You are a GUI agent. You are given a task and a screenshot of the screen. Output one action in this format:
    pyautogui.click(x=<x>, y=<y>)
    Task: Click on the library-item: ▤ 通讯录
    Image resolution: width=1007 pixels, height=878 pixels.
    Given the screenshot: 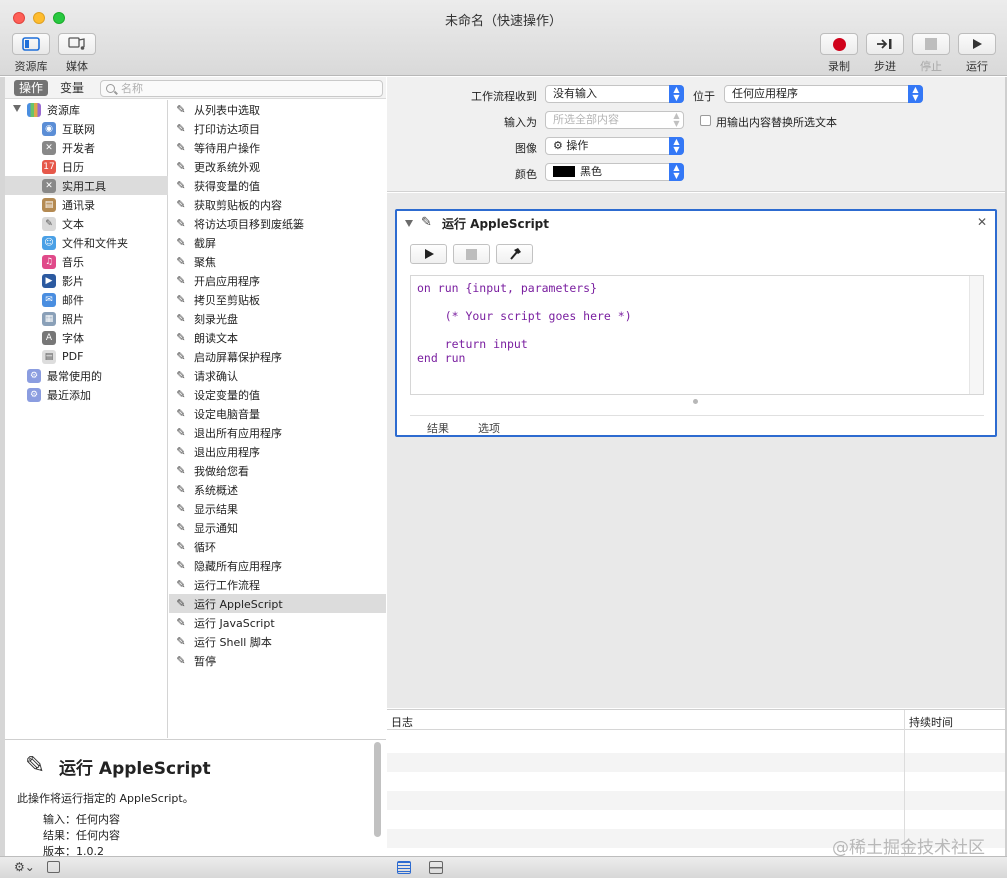 What is the action you would take?
    pyautogui.click(x=86, y=204)
    